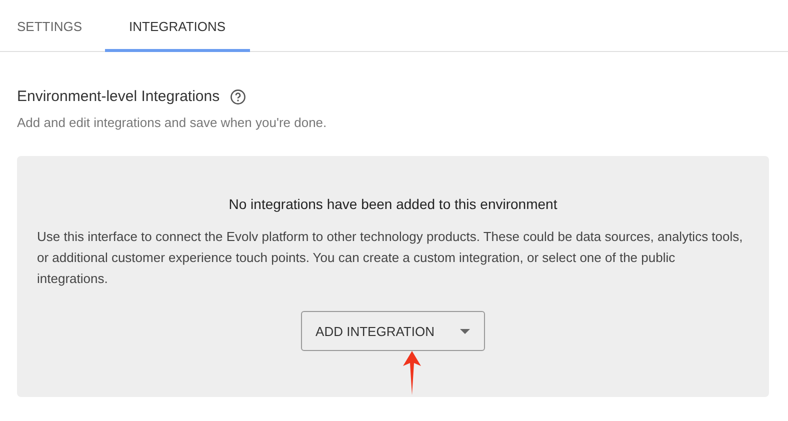  I want to click on section-subtitle: Add and edit integrations and save when you're done., so click(172, 122).